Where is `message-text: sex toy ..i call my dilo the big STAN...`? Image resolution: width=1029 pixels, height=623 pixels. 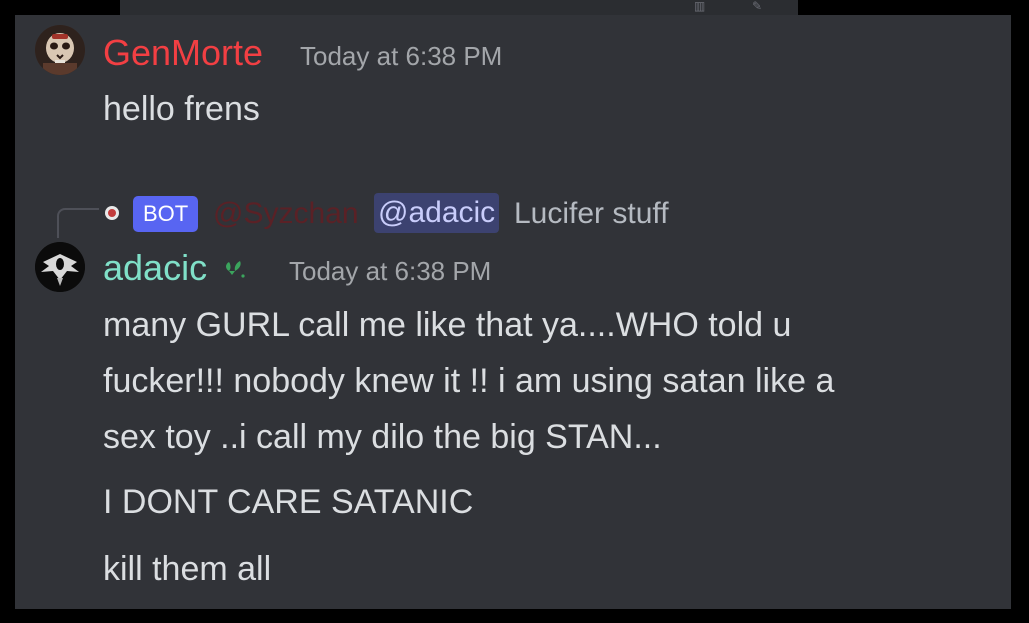 message-text: sex toy ..i call my dilo the big STAN... is located at coordinates (382, 437).